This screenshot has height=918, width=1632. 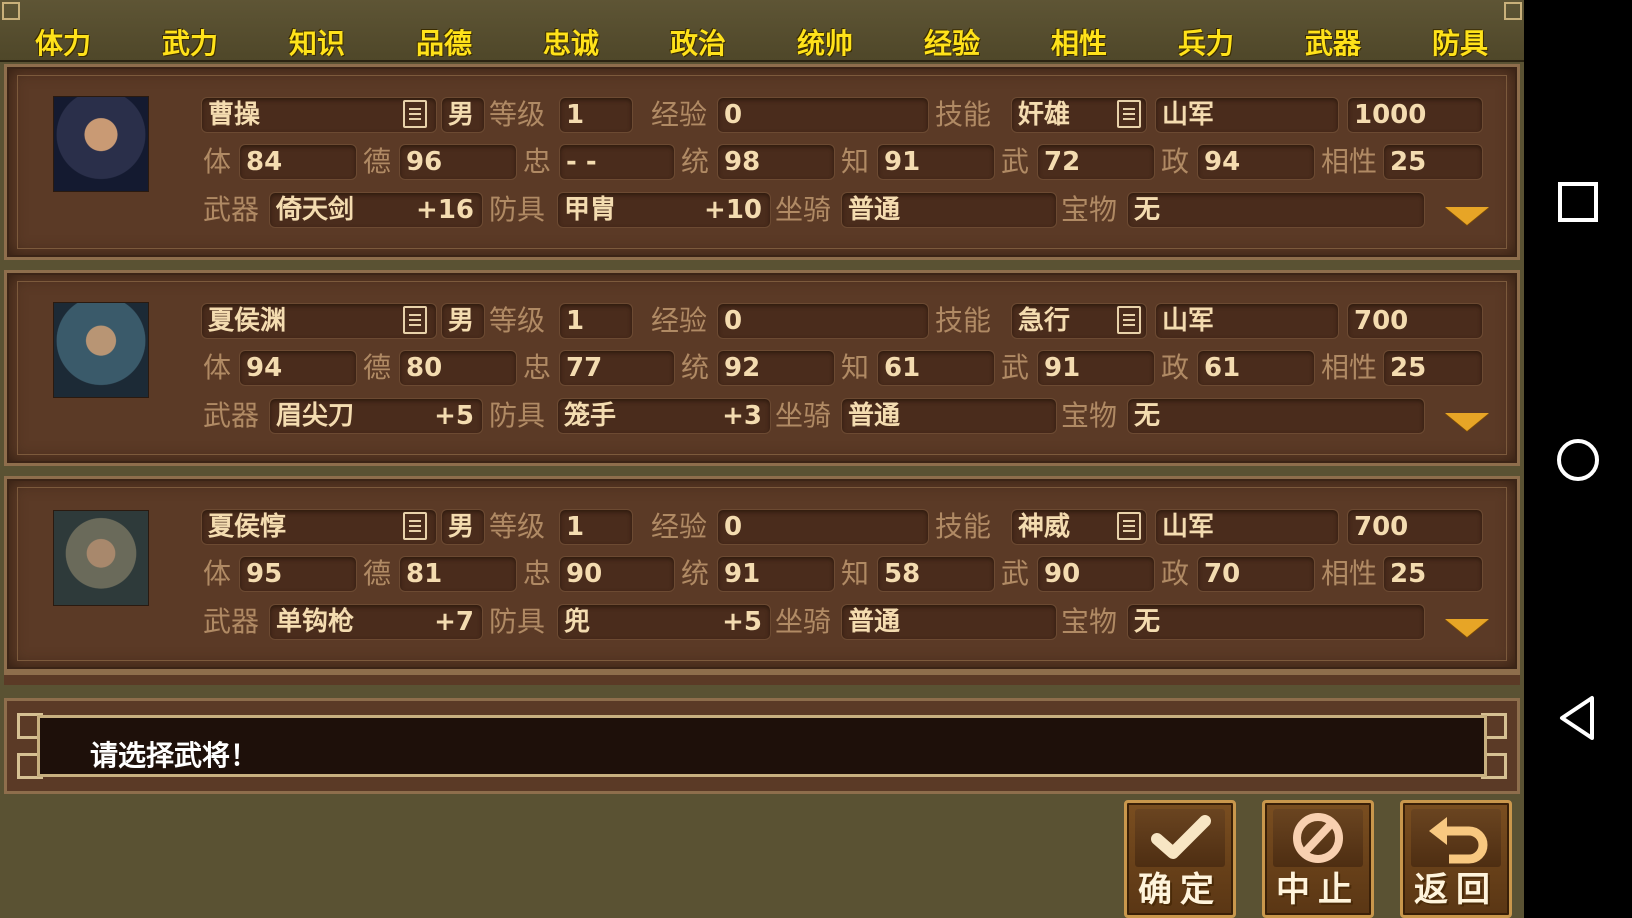 I want to click on stamina-value: 84, so click(x=298, y=162).